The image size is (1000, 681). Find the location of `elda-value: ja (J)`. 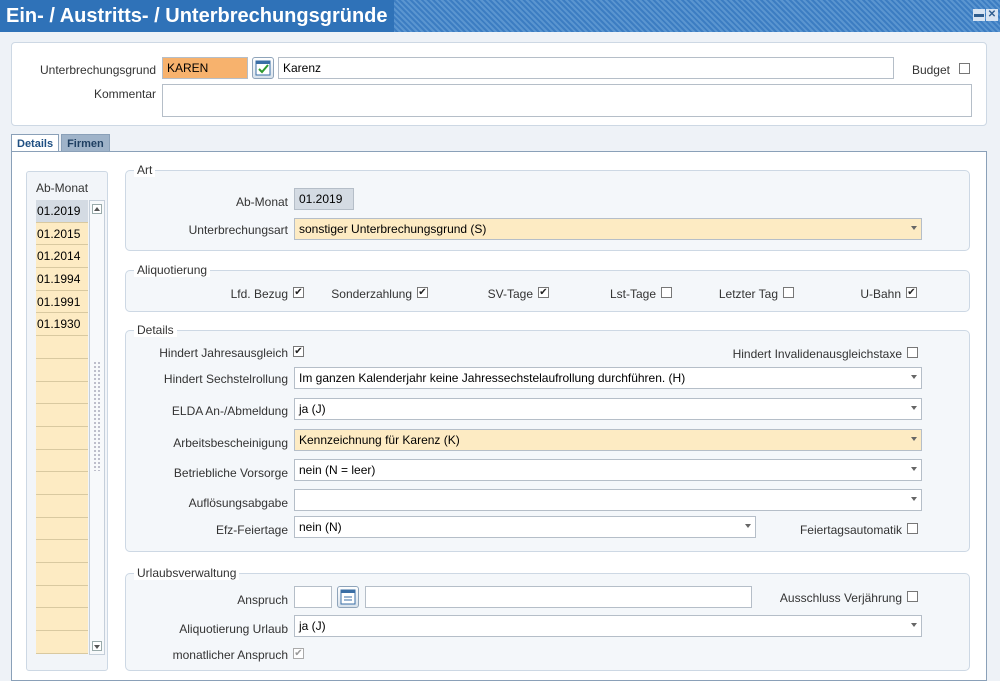

elda-value: ja (J) is located at coordinates (312, 409).